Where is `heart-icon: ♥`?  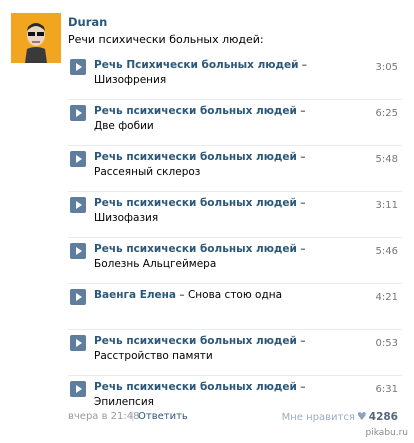 heart-icon: ♥ is located at coordinates (361, 416).